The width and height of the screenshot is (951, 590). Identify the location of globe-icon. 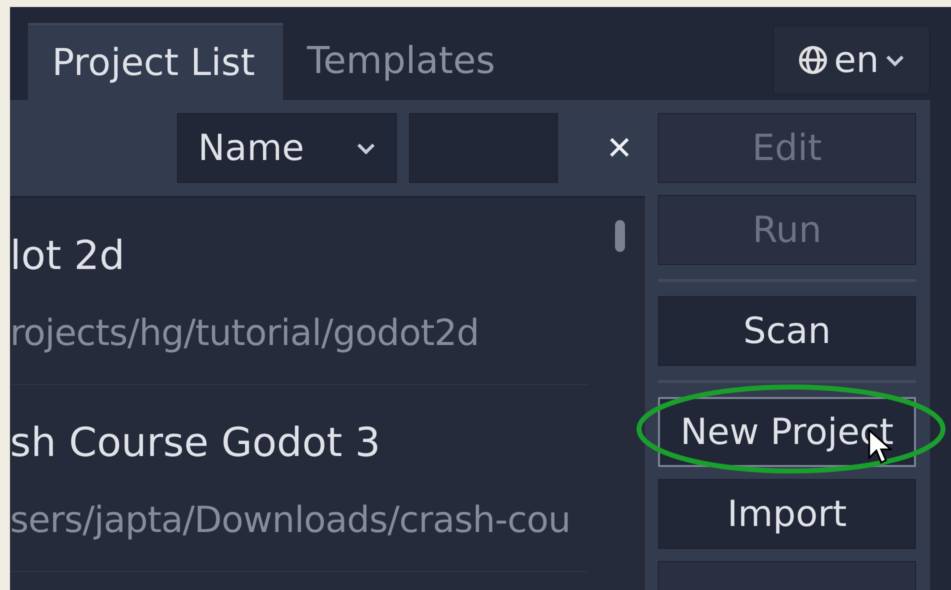
(813, 60).